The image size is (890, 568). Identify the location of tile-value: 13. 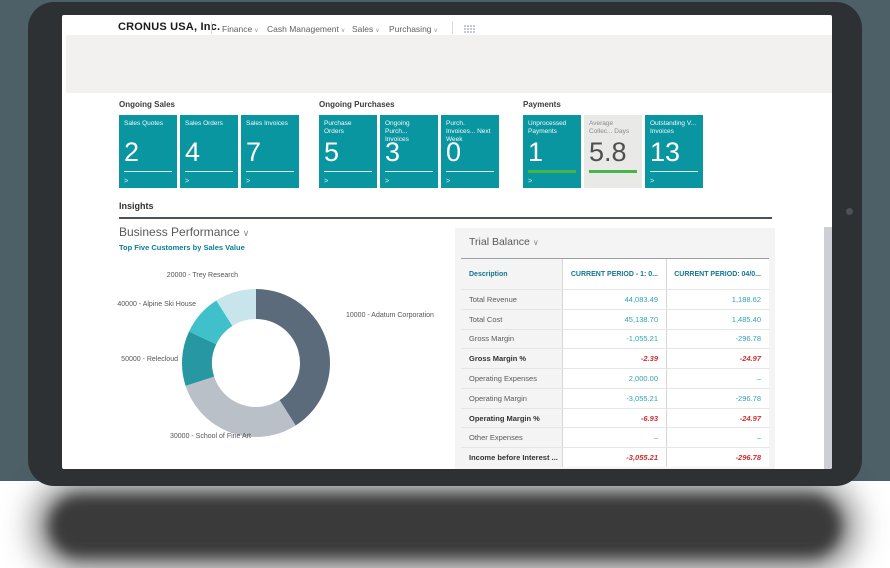
(665, 152).